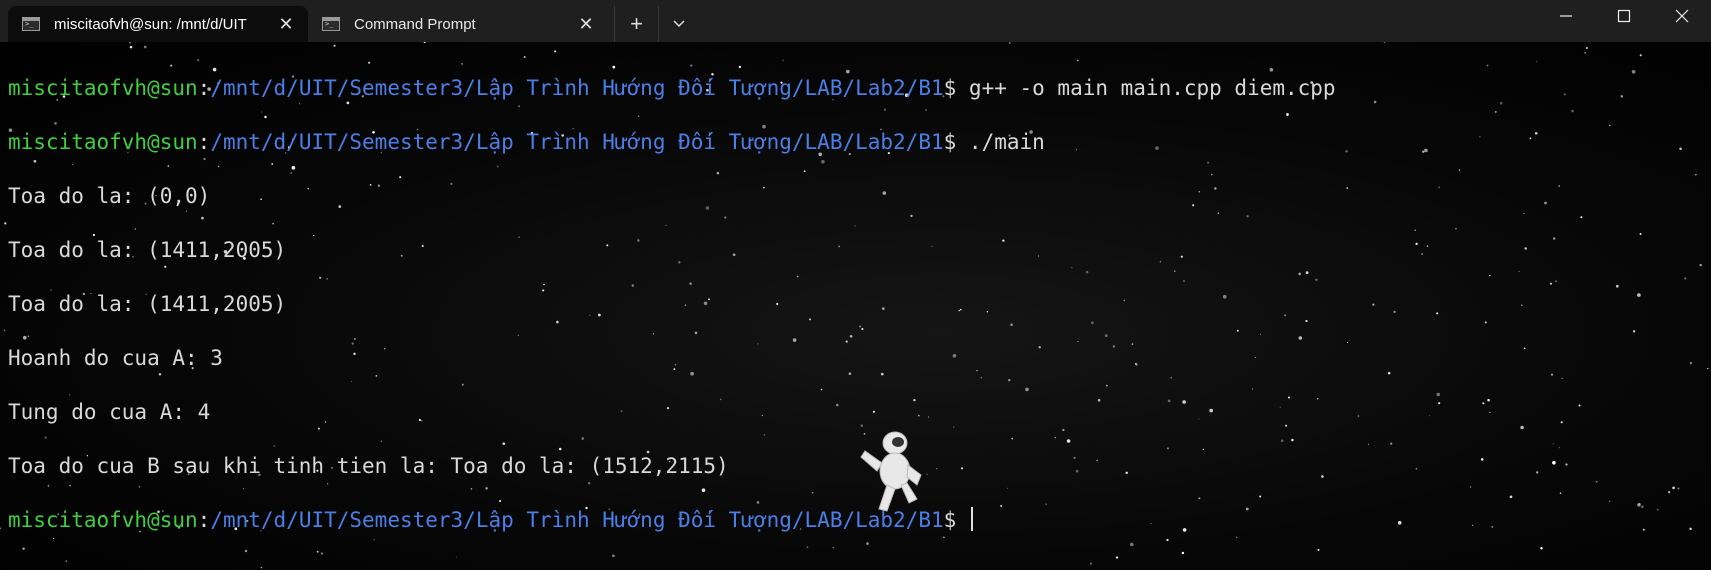 This screenshot has height=570, width=1711. What do you see at coordinates (109, 412) in the screenshot?
I see `output-line: Tung do cua A: 4` at bounding box center [109, 412].